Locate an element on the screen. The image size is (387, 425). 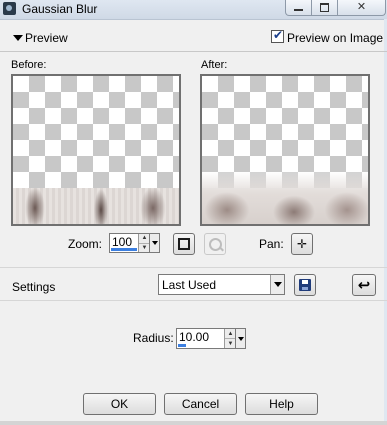
radius-level-bar is located at coordinates (182, 345).